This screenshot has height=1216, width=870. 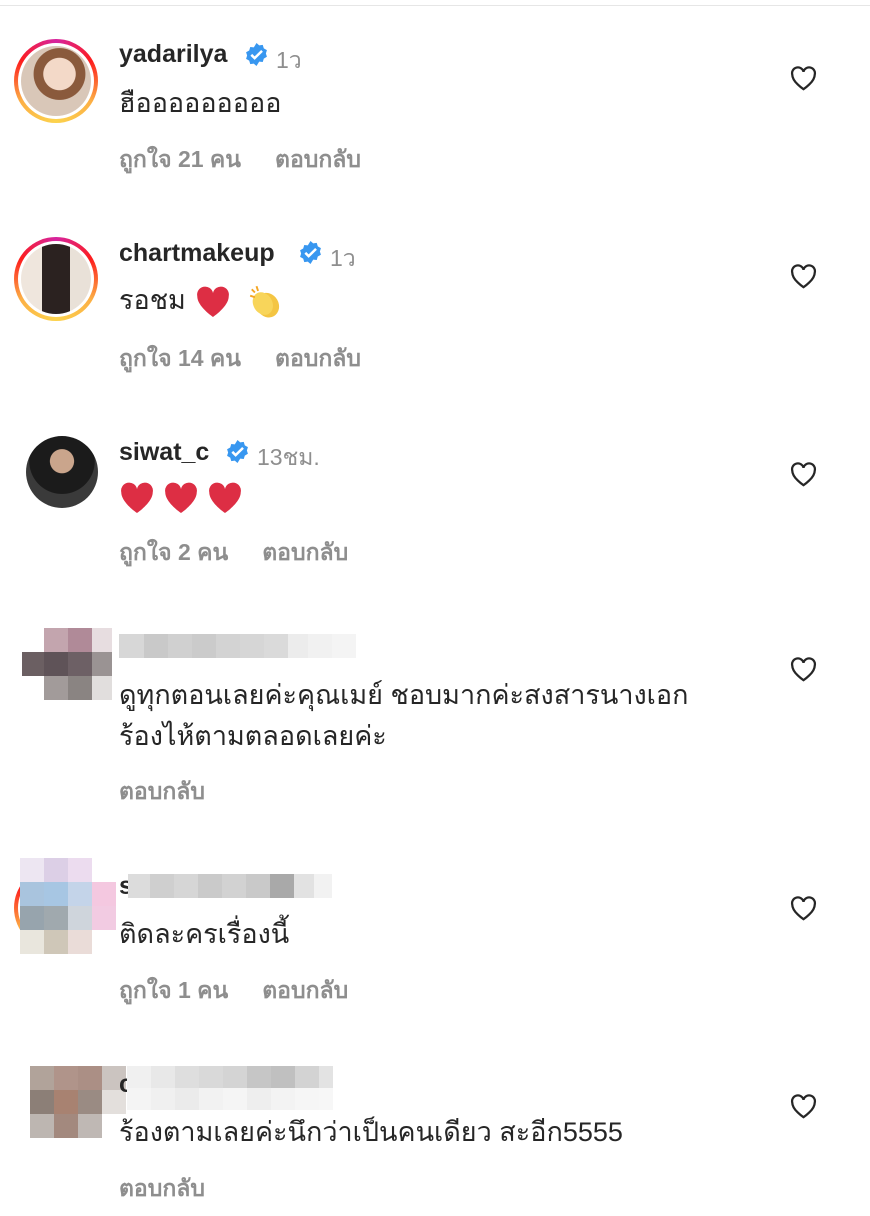 I want to click on comment-text: ติดละครเรื่องนี้, so click(x=204, y=934).